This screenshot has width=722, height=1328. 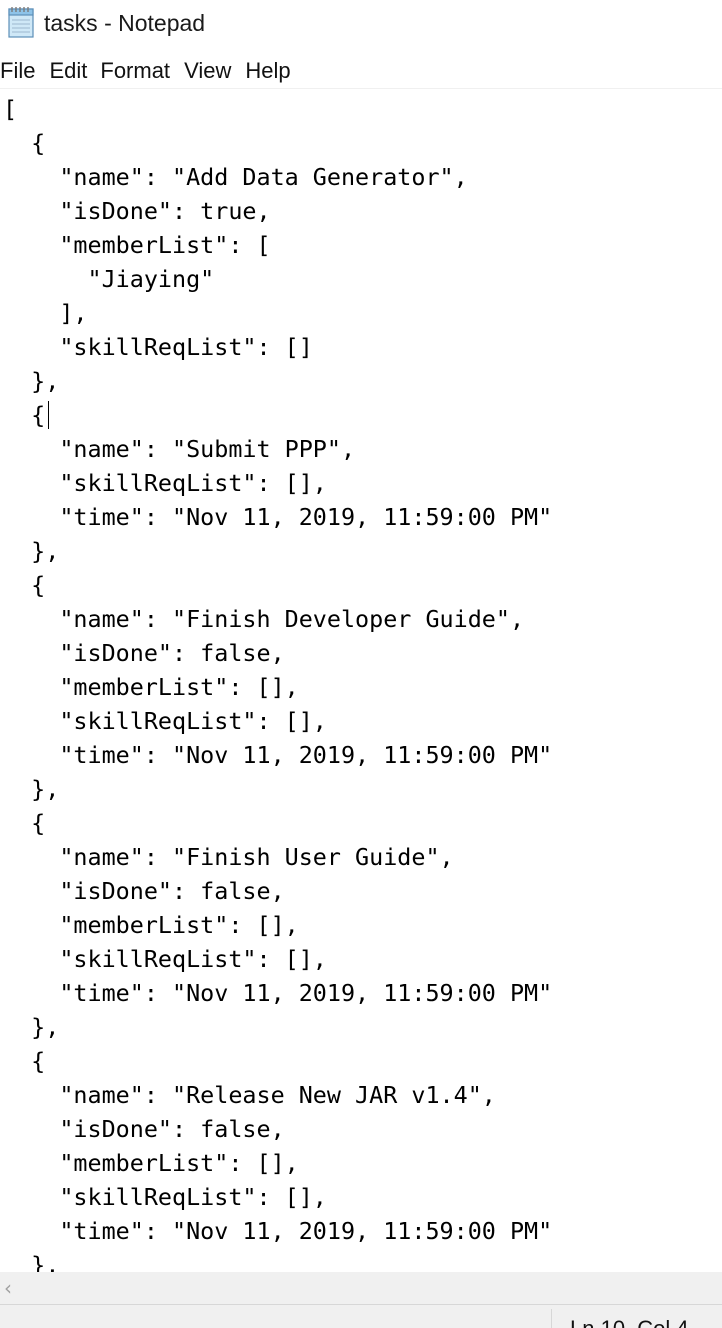 I want to click on scroll-left-arrow-icon: ‹, so click(x=8, y=1288).